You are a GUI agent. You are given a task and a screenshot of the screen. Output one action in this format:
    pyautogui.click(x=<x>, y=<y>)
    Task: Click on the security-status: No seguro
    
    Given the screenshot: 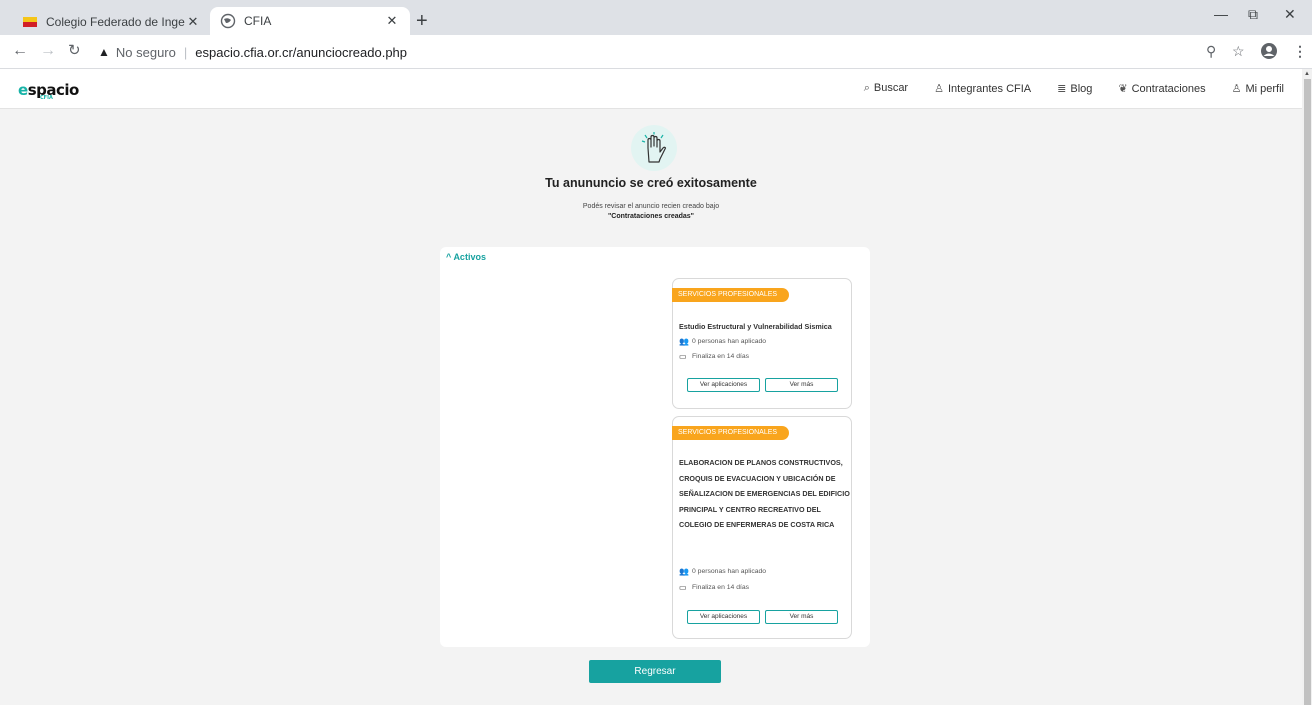 What is the action you would take?
    pyautogui.click(x=145, y=52)
    